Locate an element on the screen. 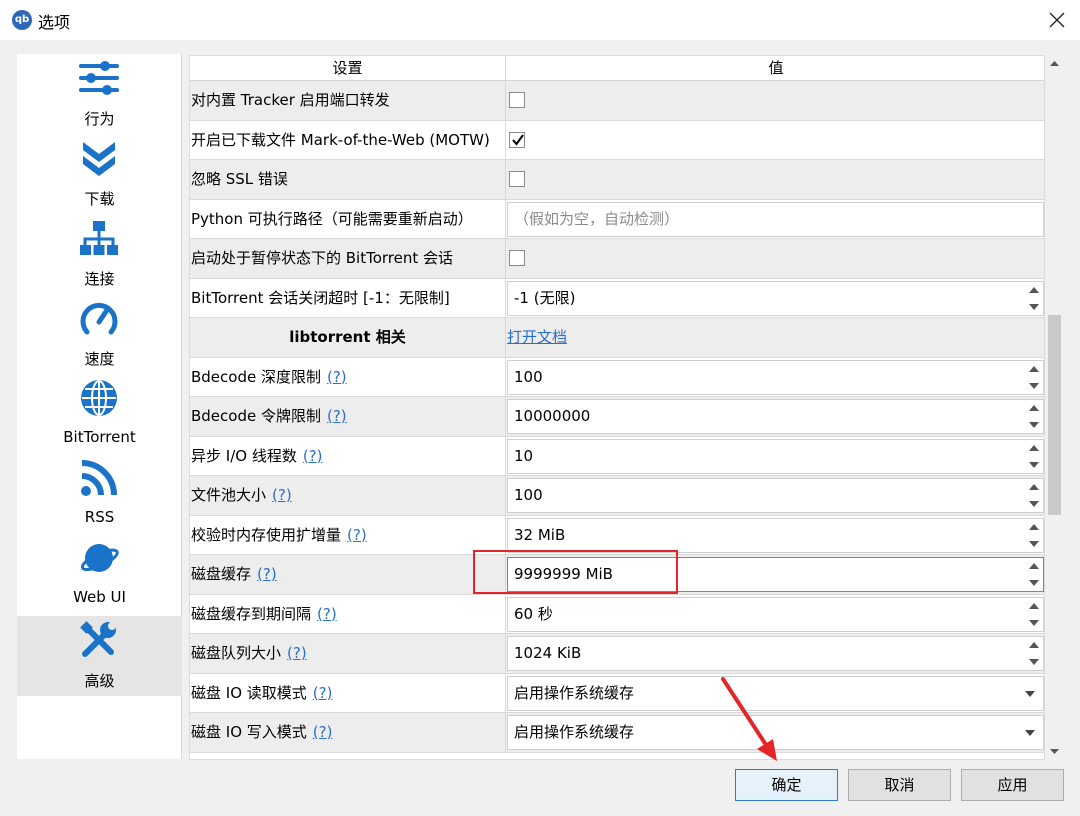 Image resolution: width=1080 pixels, height=816 pixels. table-row: BitTorrent 会话关闭超时 [-1：无限制] -1 (无限) is located at coordinates (617, 298).